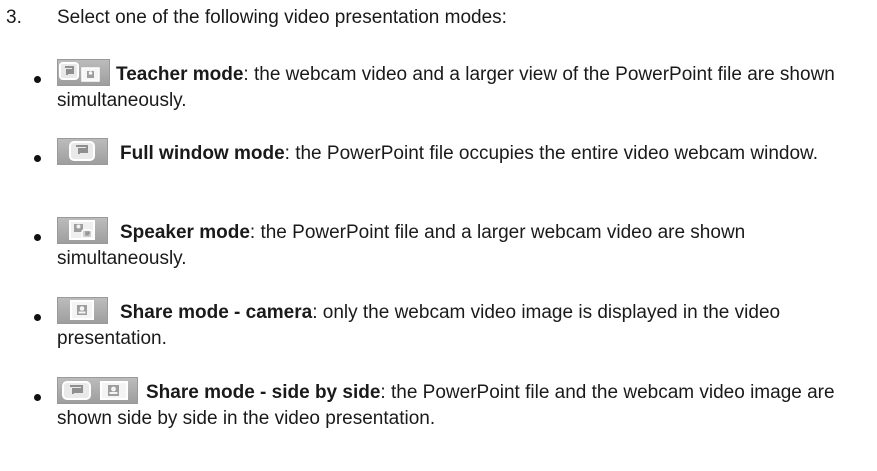  I want to click on mode-title: Share mode - side by side, so click(263, 392).